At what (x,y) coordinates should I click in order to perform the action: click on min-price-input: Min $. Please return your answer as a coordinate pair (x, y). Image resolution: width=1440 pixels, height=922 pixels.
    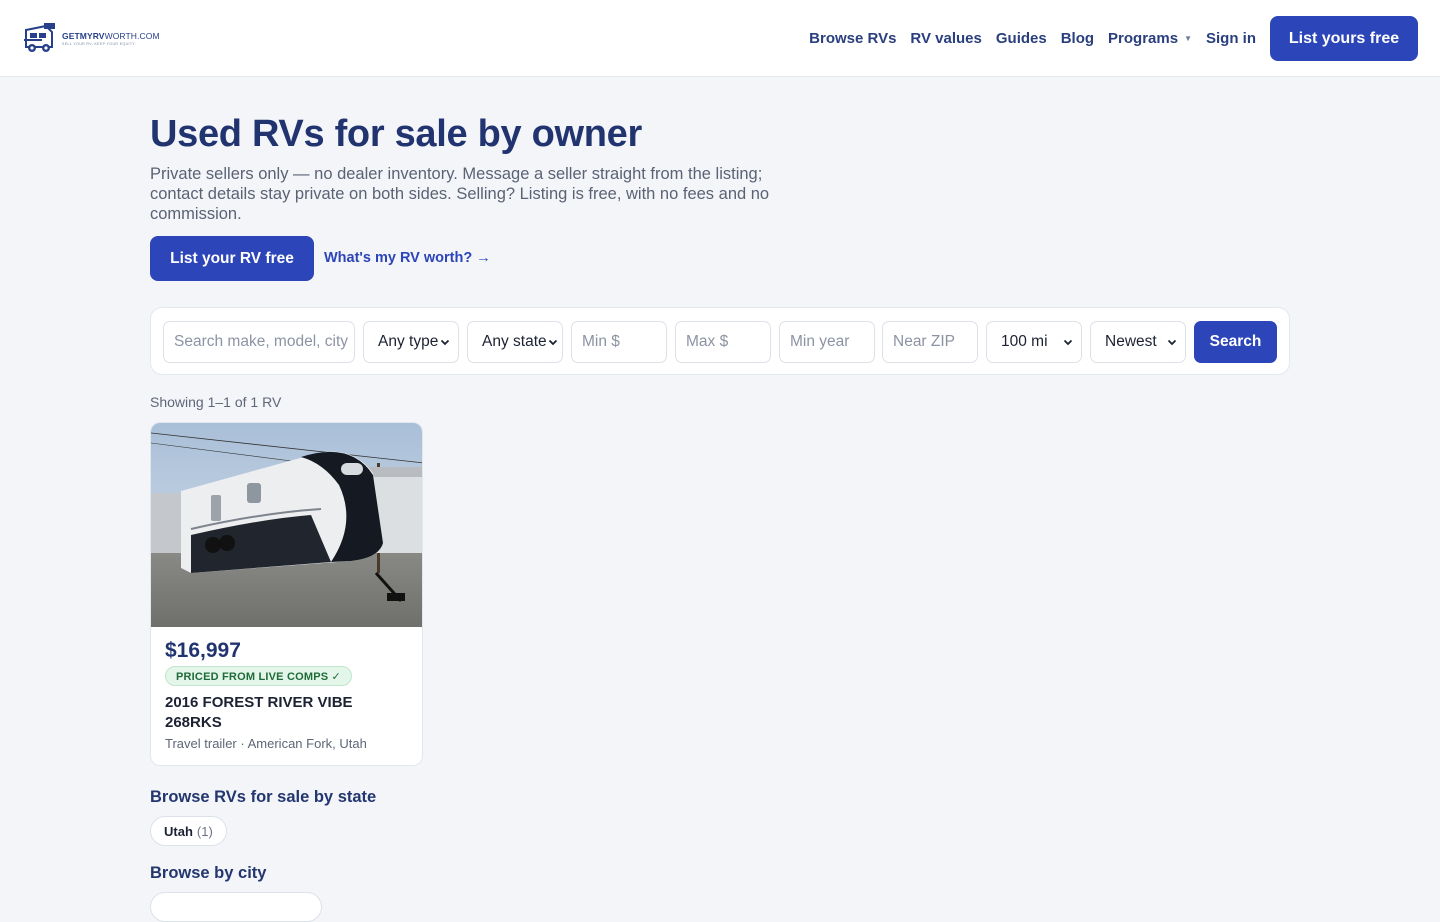
    Looking at the image, I should click on (619, 342).